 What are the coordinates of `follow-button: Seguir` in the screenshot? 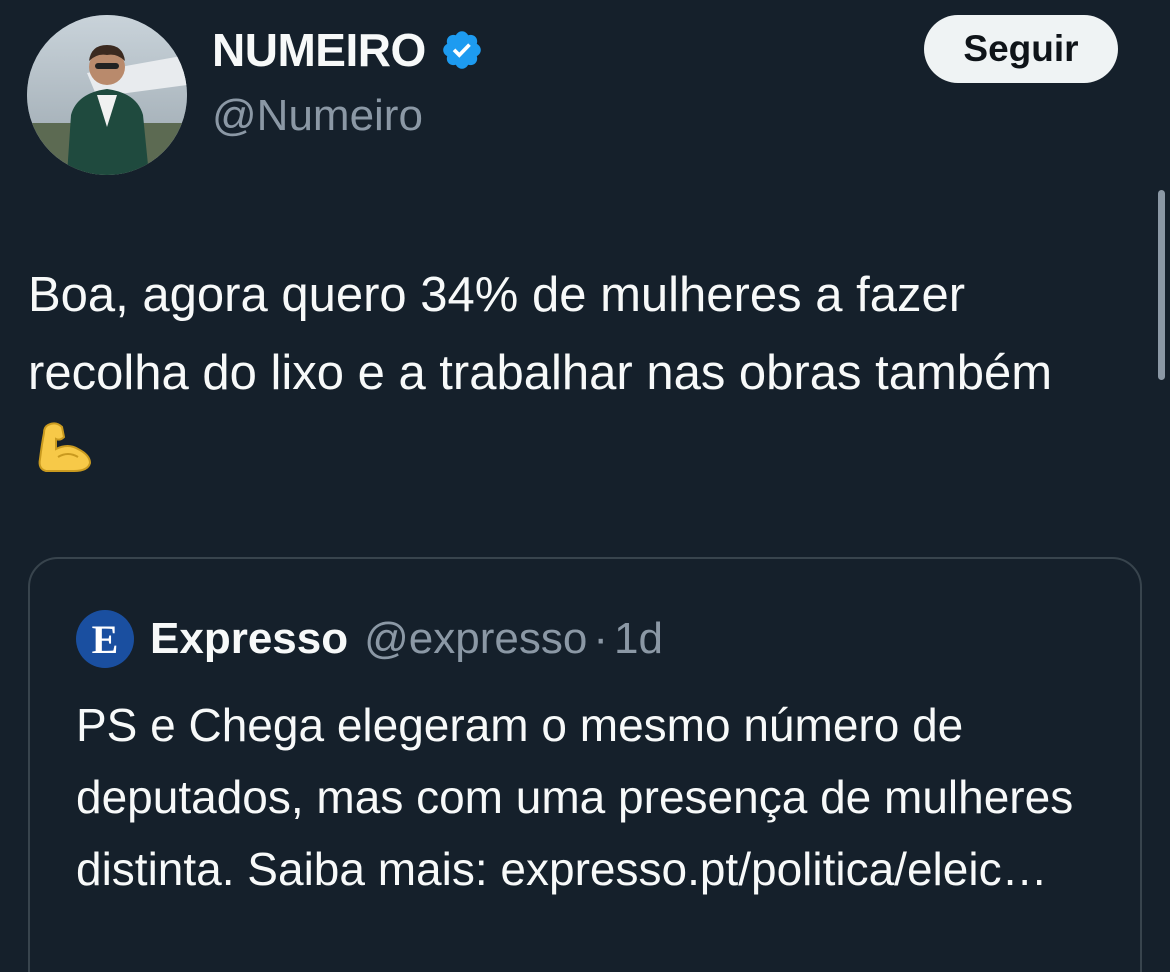 It's located at (1021, 49).